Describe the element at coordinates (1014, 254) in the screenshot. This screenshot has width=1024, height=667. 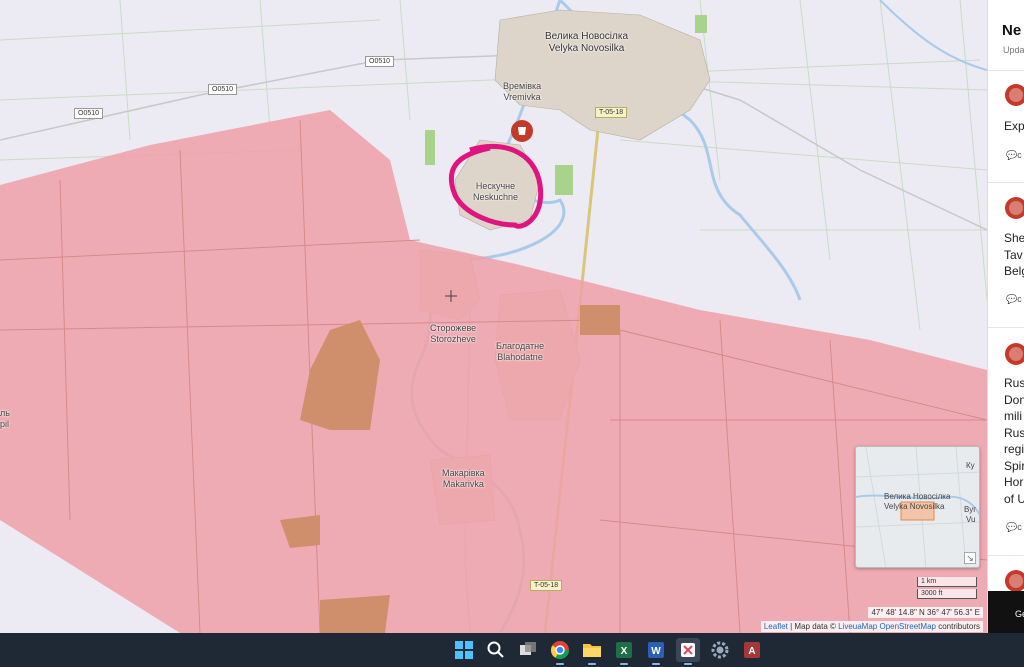
I see `news-item-text: She Tav Belg` at that location.